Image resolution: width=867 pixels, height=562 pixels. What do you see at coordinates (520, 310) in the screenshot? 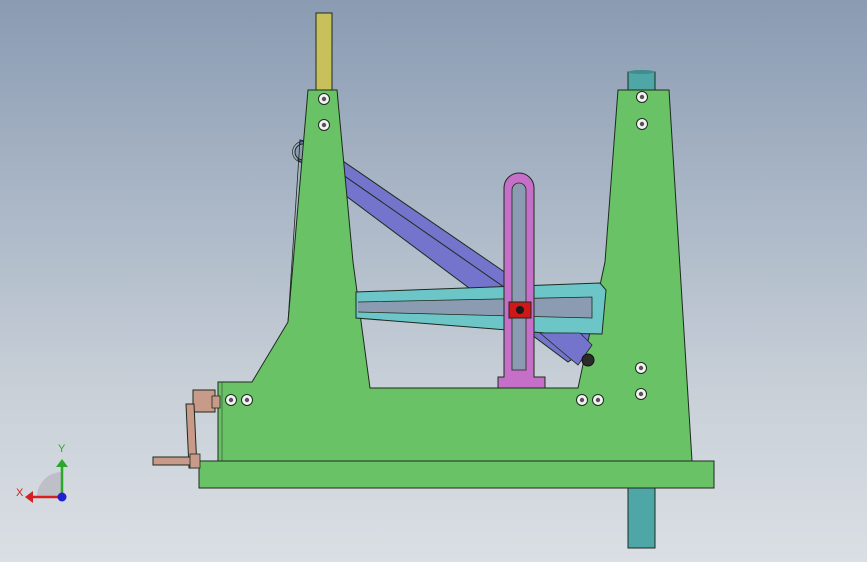
I see `slider-block` at bounding box center [520, 310].